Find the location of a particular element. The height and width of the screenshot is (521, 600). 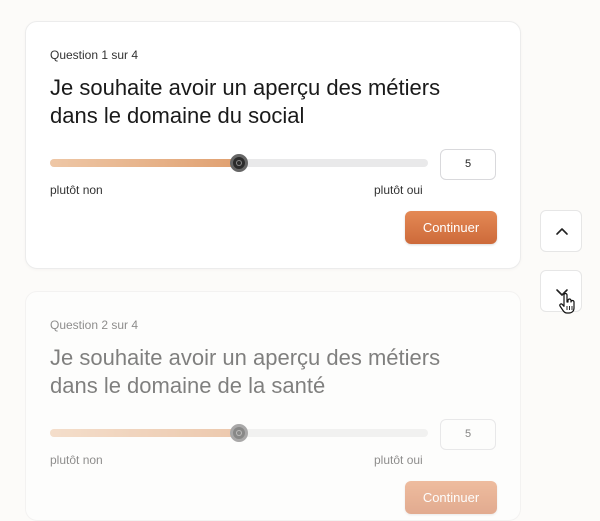

previous-question-button is located at coordinates (561, 231).